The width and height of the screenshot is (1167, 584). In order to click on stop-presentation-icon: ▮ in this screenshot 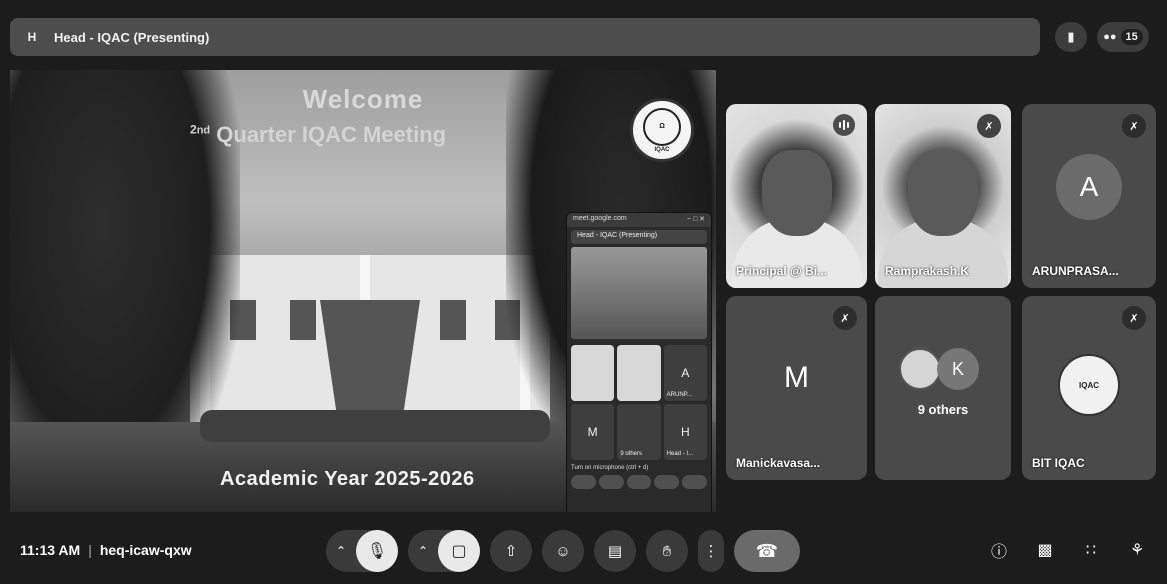, I will do `click(1071, 37)`.